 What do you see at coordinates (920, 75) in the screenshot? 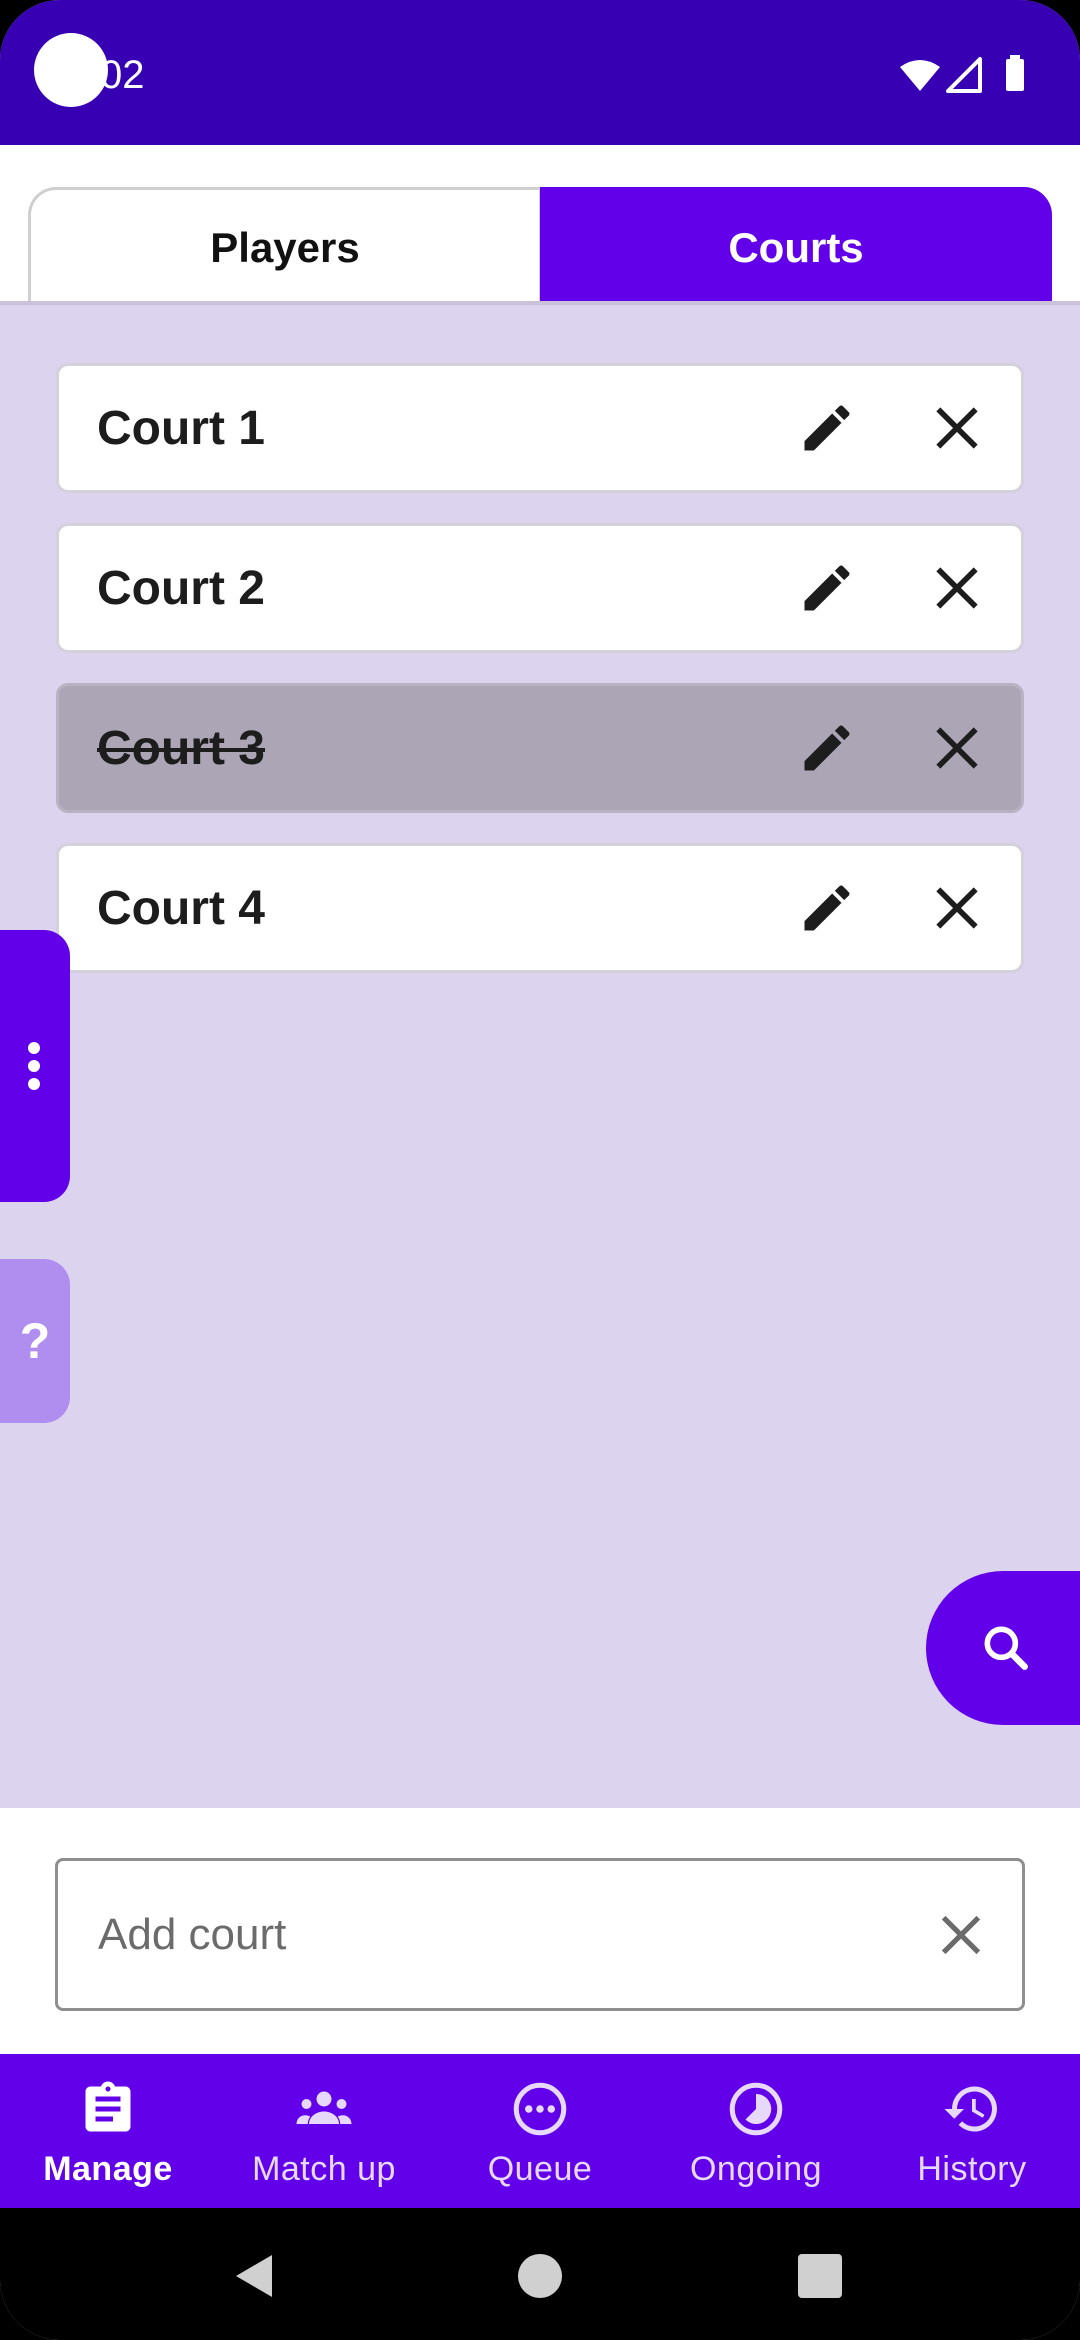
I see `wifi-icon` at bounding box center [920, 75].